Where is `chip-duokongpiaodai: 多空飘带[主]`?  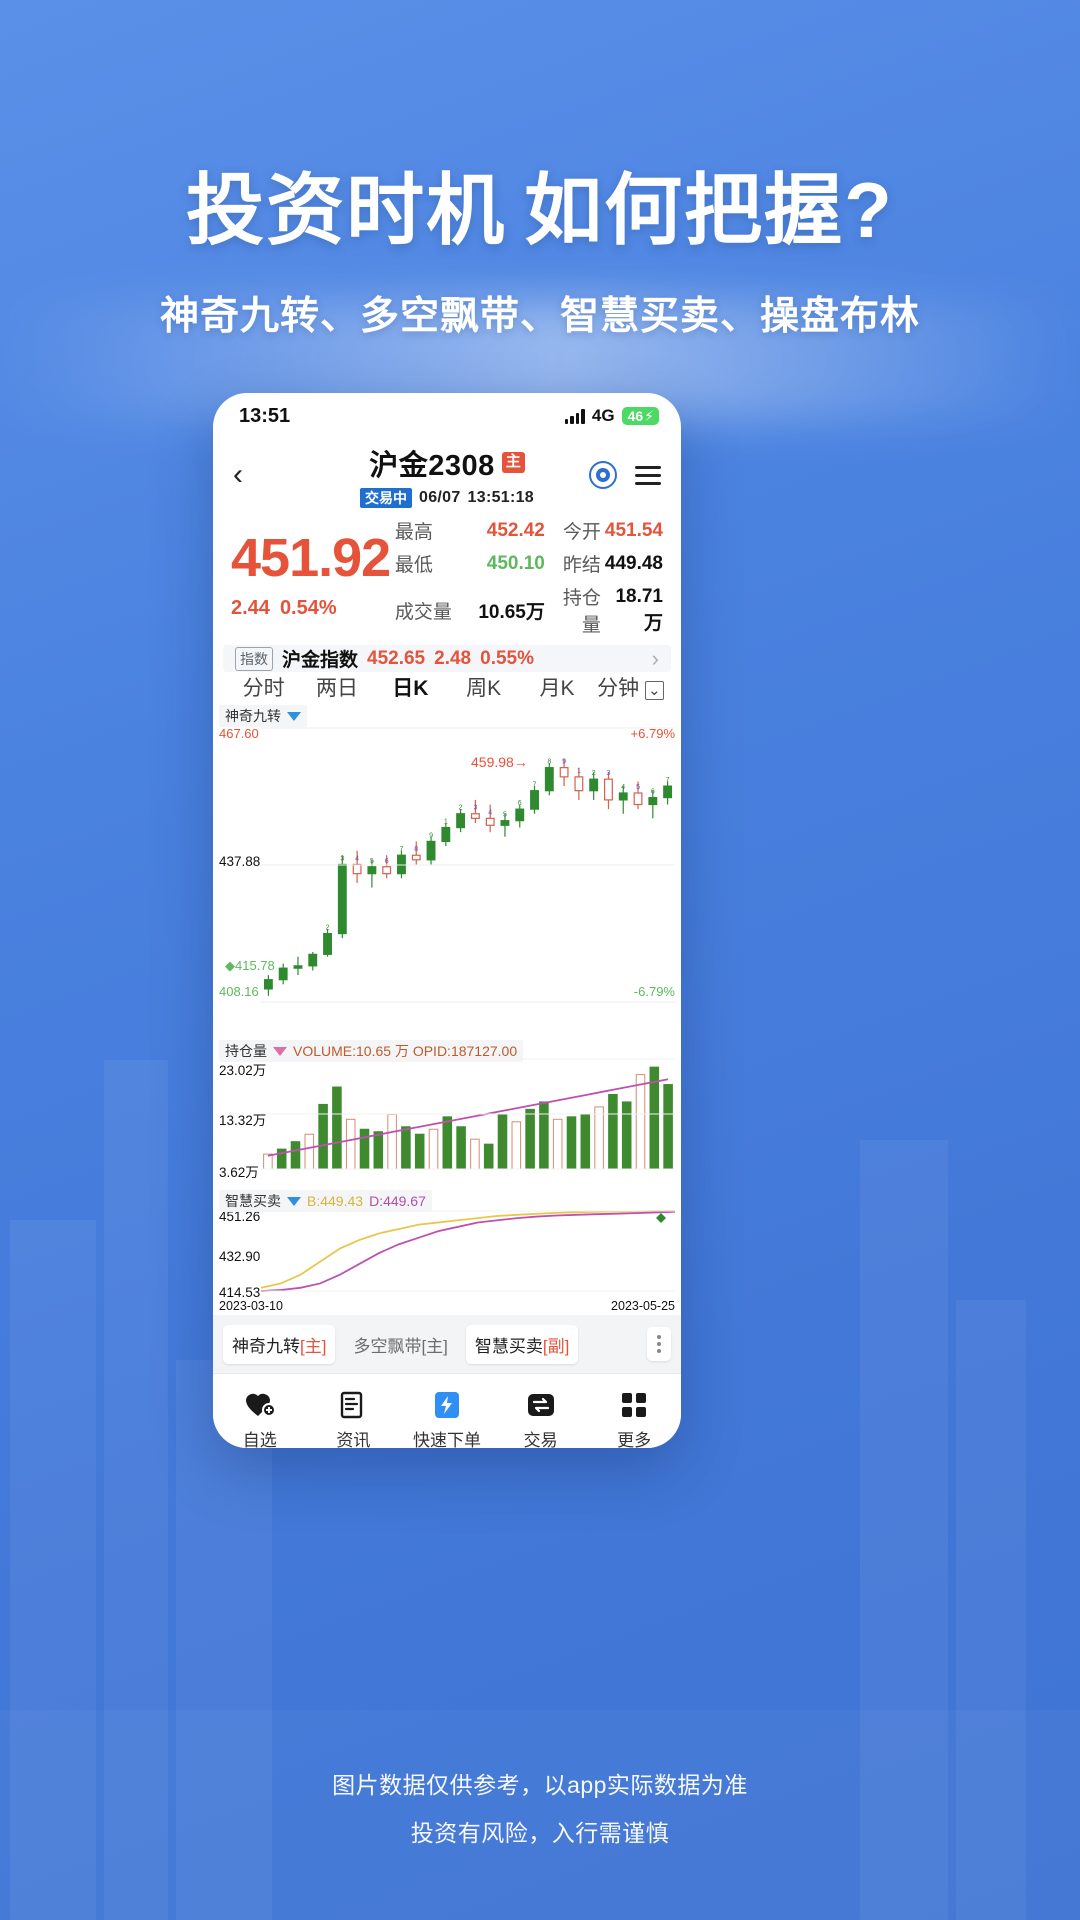 chip-duokongpiaodai: 多空飘带[主] is located at coordinates (400, 1344).